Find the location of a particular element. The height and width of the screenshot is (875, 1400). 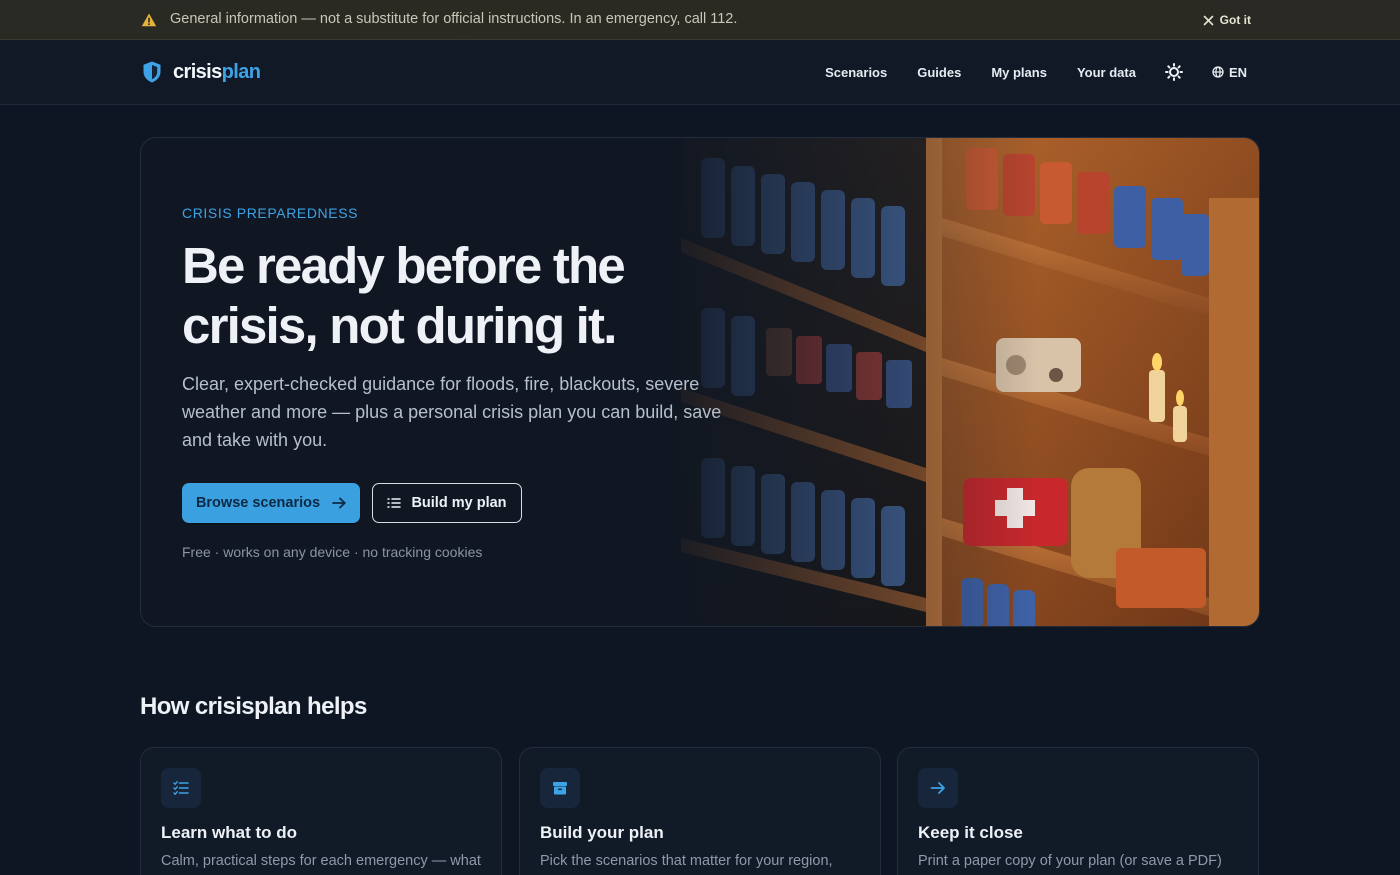

globe-icon is located at coordinates (1218, 72).